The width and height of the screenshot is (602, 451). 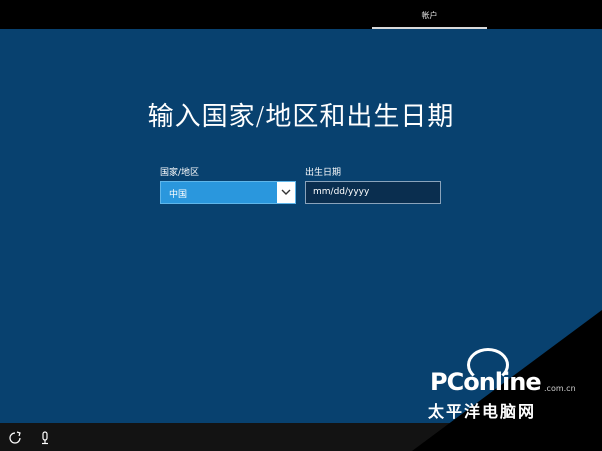 I want to click on microphone-icon, so click(x=45, y=437).